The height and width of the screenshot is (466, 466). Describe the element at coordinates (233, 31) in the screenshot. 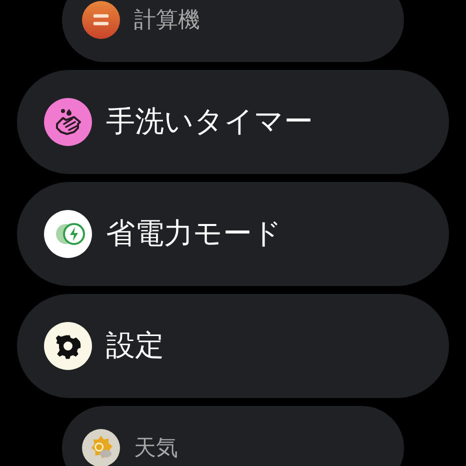

I see `app-item: 計算機` at that location.